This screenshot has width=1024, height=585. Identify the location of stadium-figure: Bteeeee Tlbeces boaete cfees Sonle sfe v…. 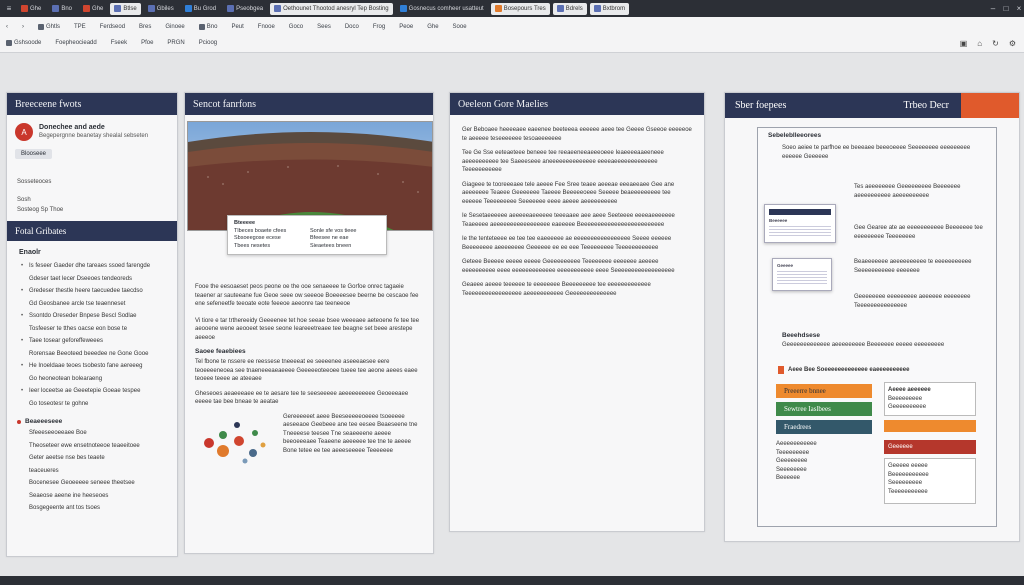
(309, 188).